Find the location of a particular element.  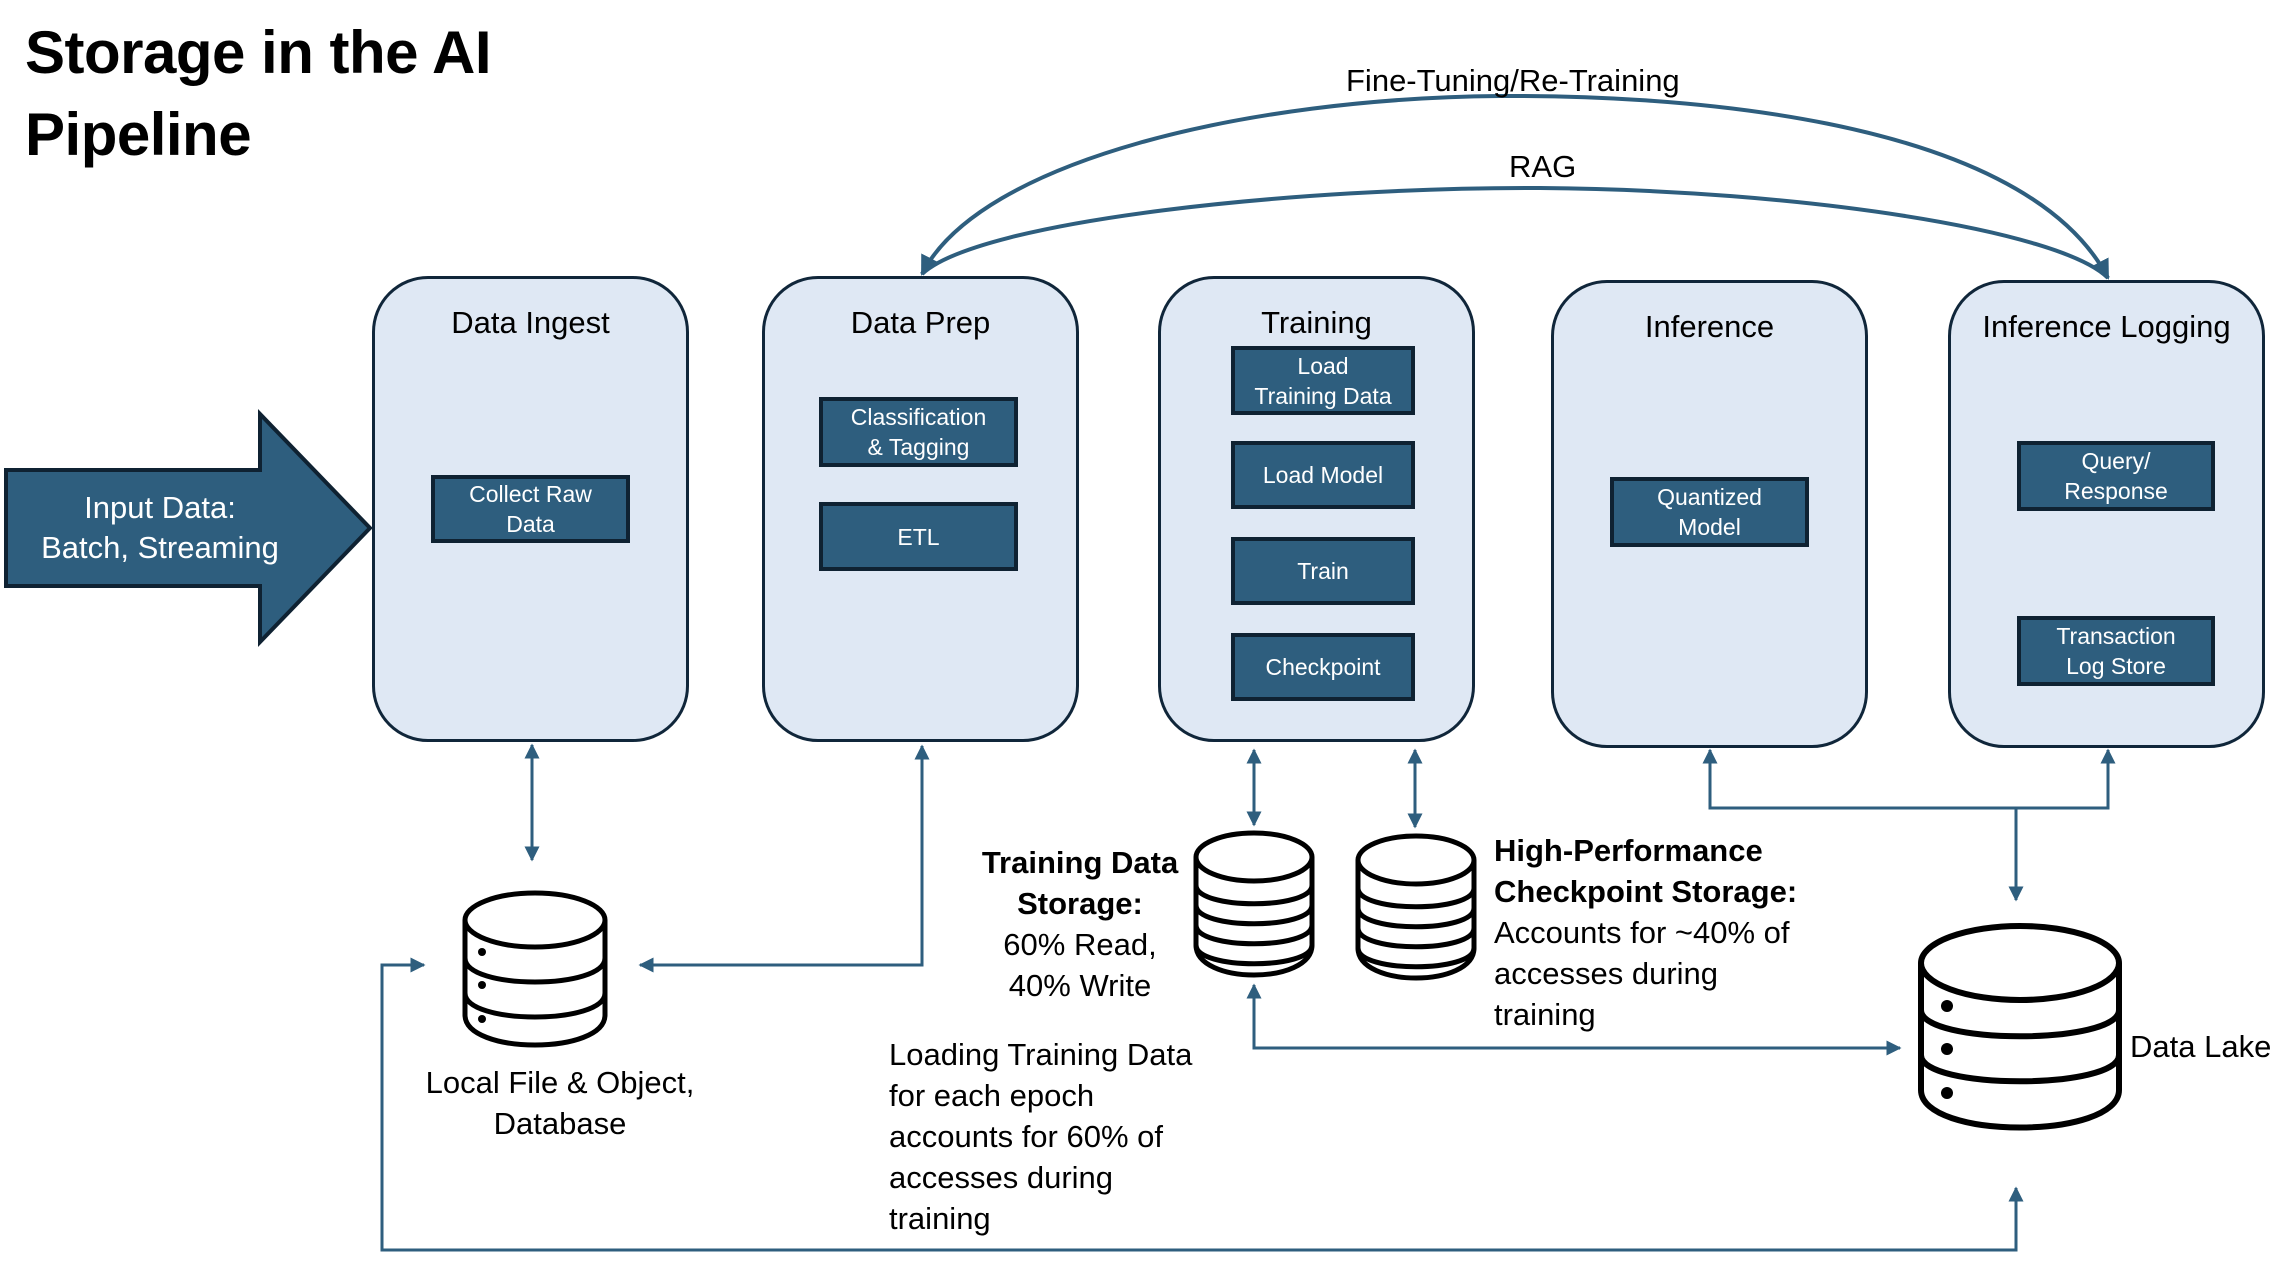

data-lake-label: Data Lake is located at coordinates (2201, 1046).